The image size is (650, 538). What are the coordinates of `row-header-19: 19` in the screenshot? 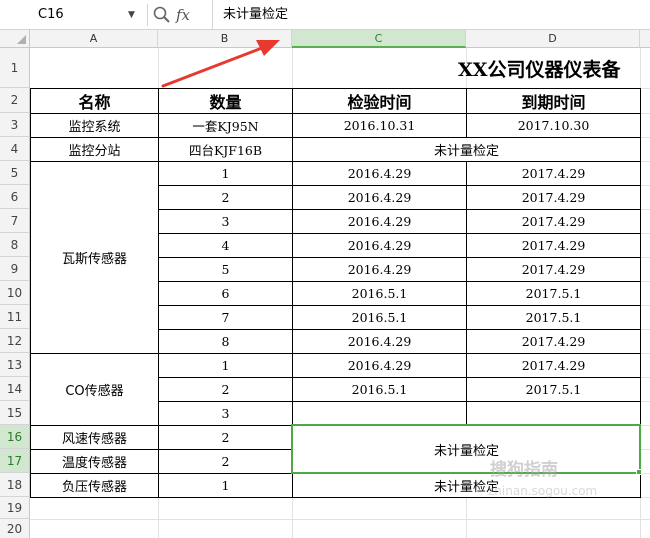 It's located at (15, 508).